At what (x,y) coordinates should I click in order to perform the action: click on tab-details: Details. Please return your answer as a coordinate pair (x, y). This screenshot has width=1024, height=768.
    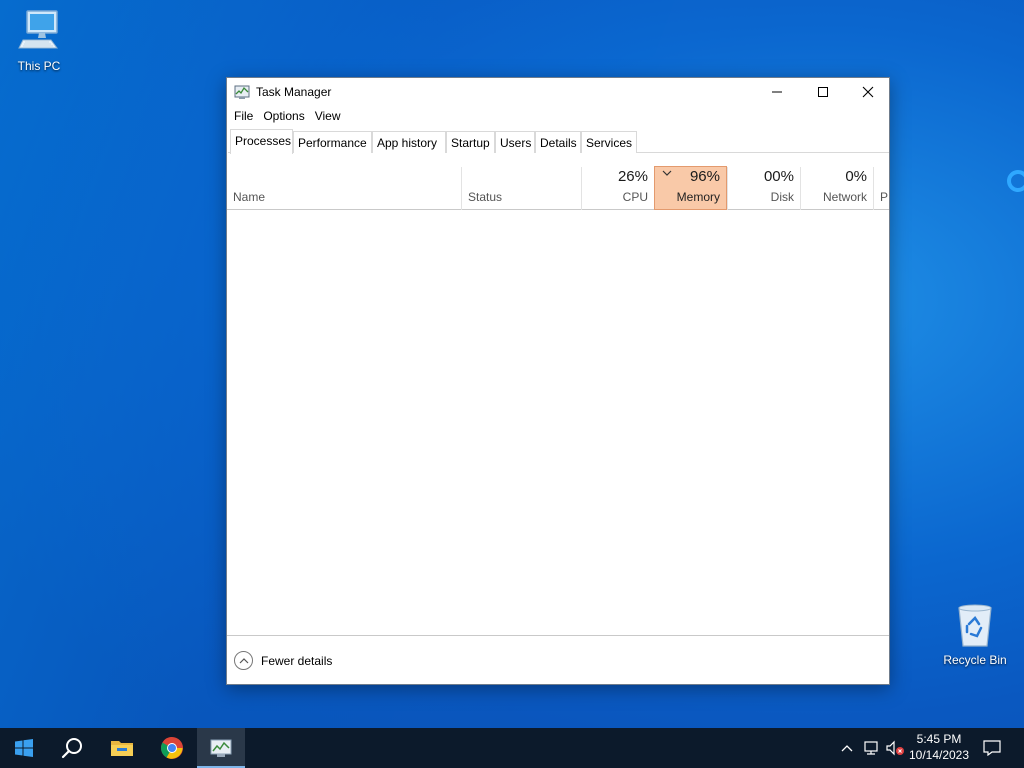
    Looking at the image, I should click on (558, 142).